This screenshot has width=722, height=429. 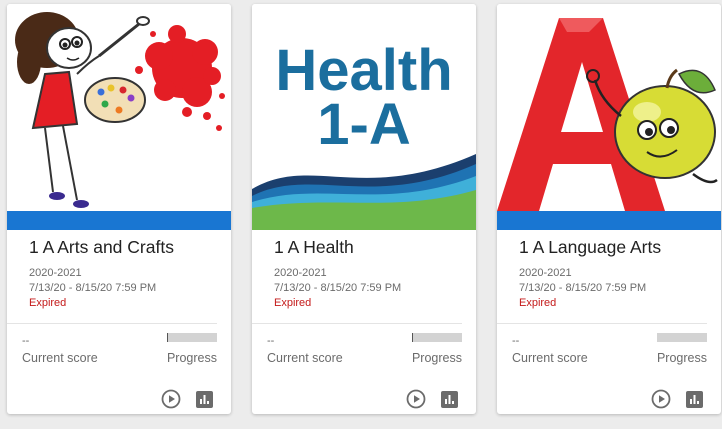 I want to click on course-title: 1 A Language Arts, so click(x=590, y=247).